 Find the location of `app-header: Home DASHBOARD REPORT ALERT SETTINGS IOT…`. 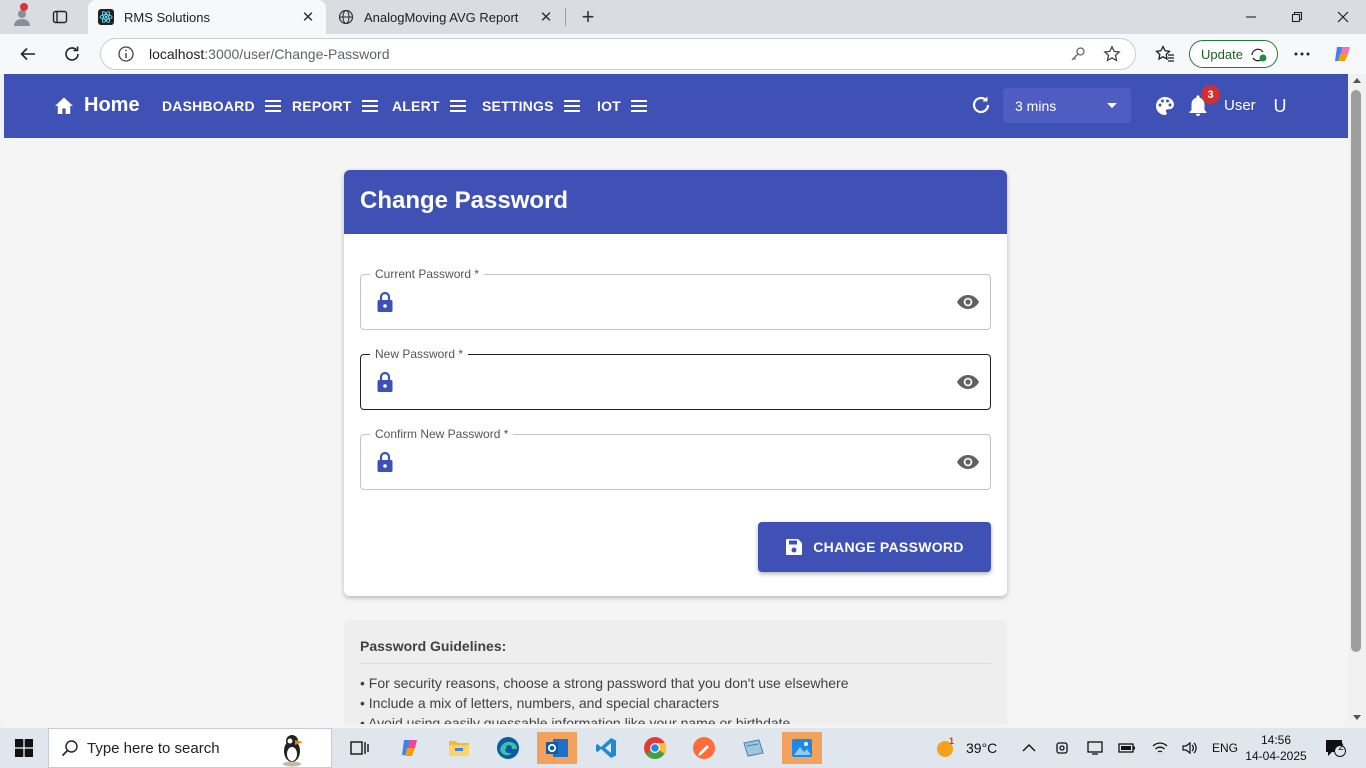

app-header: Home DASHBOARD REPORT ALERT SETTINGS IOT… is located at coordinates (676, 106).